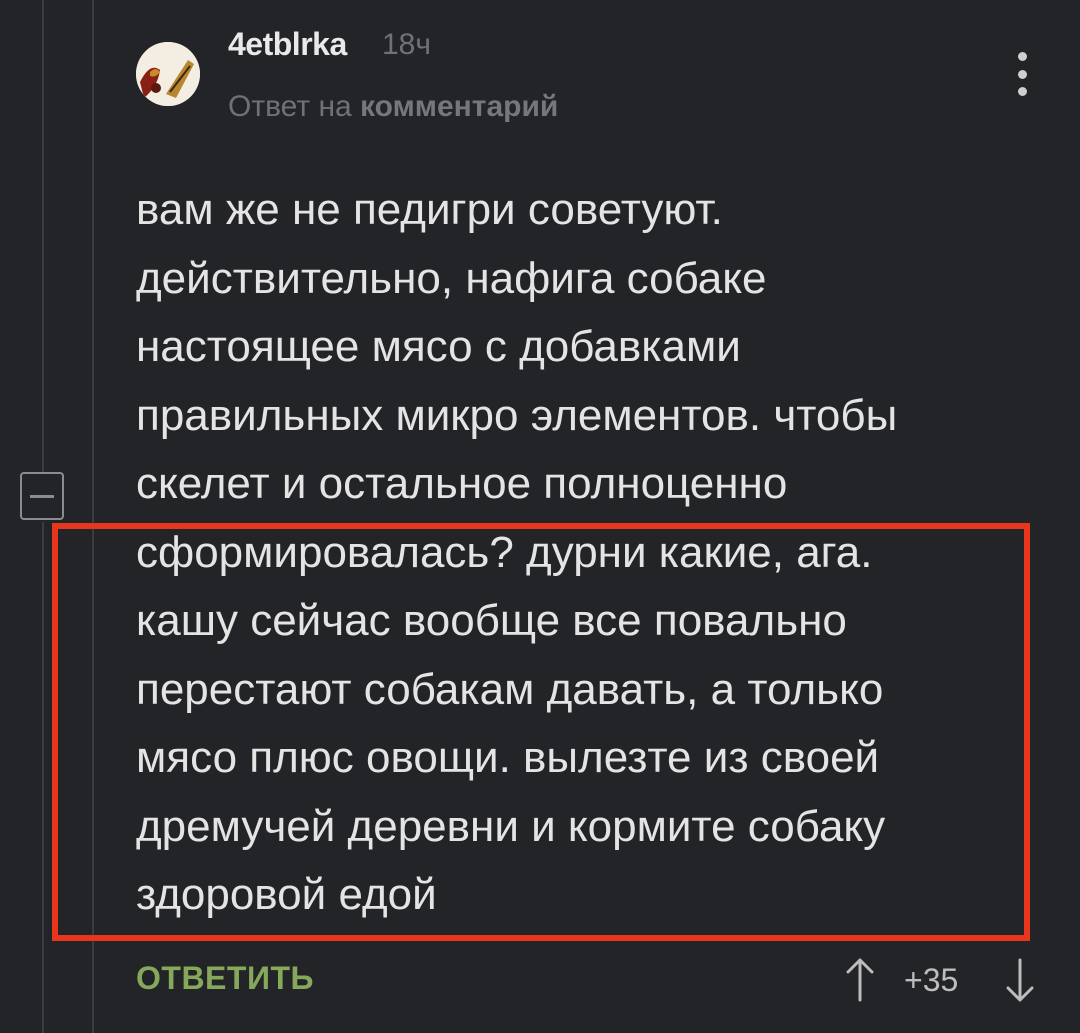 The height and width of the screenshot is (1033, 1080). Describe the element at coordinates (287, 44) in the screenshot. I see `author-name: 4etblrka` at that location.